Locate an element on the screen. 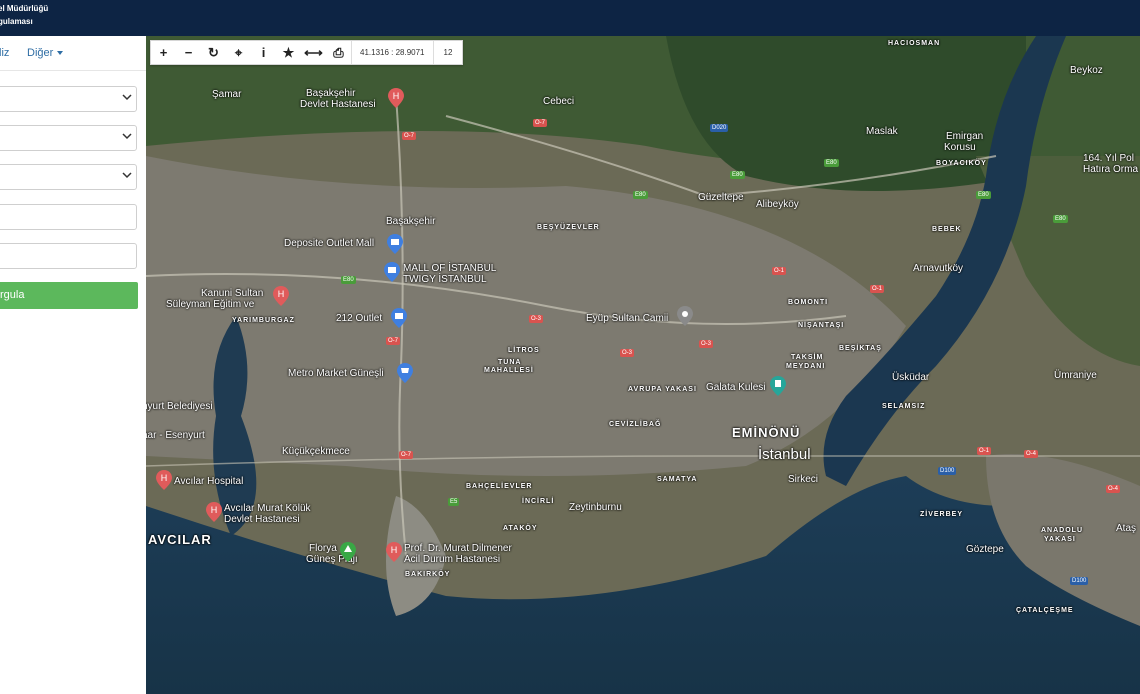  caret-down-icon is located at coordinates (60, 53).